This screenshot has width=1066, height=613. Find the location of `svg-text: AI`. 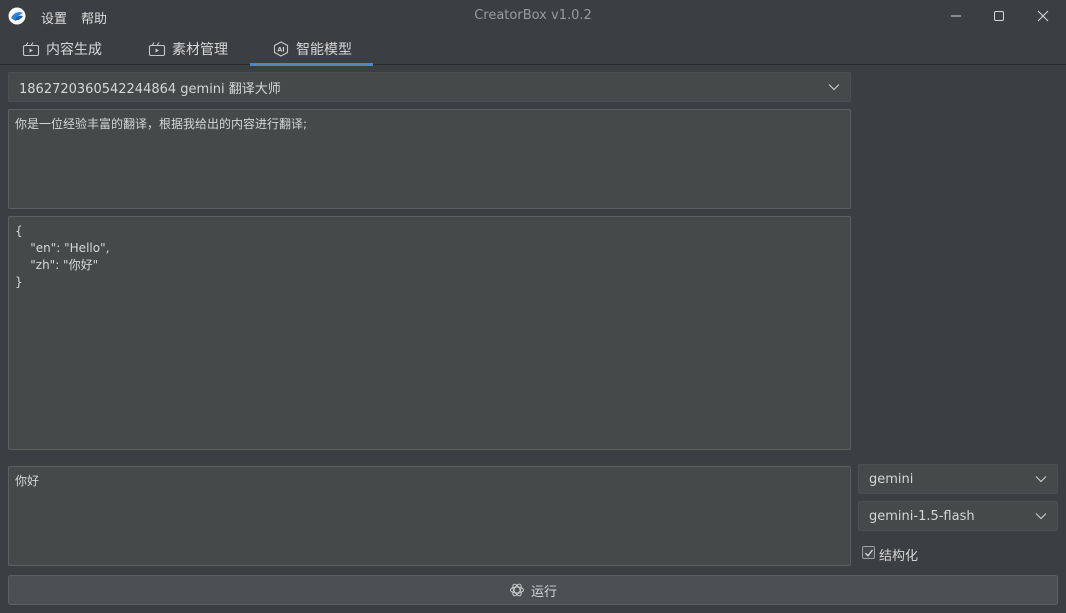

svg-text: AI is located at coordinates (280, 49).